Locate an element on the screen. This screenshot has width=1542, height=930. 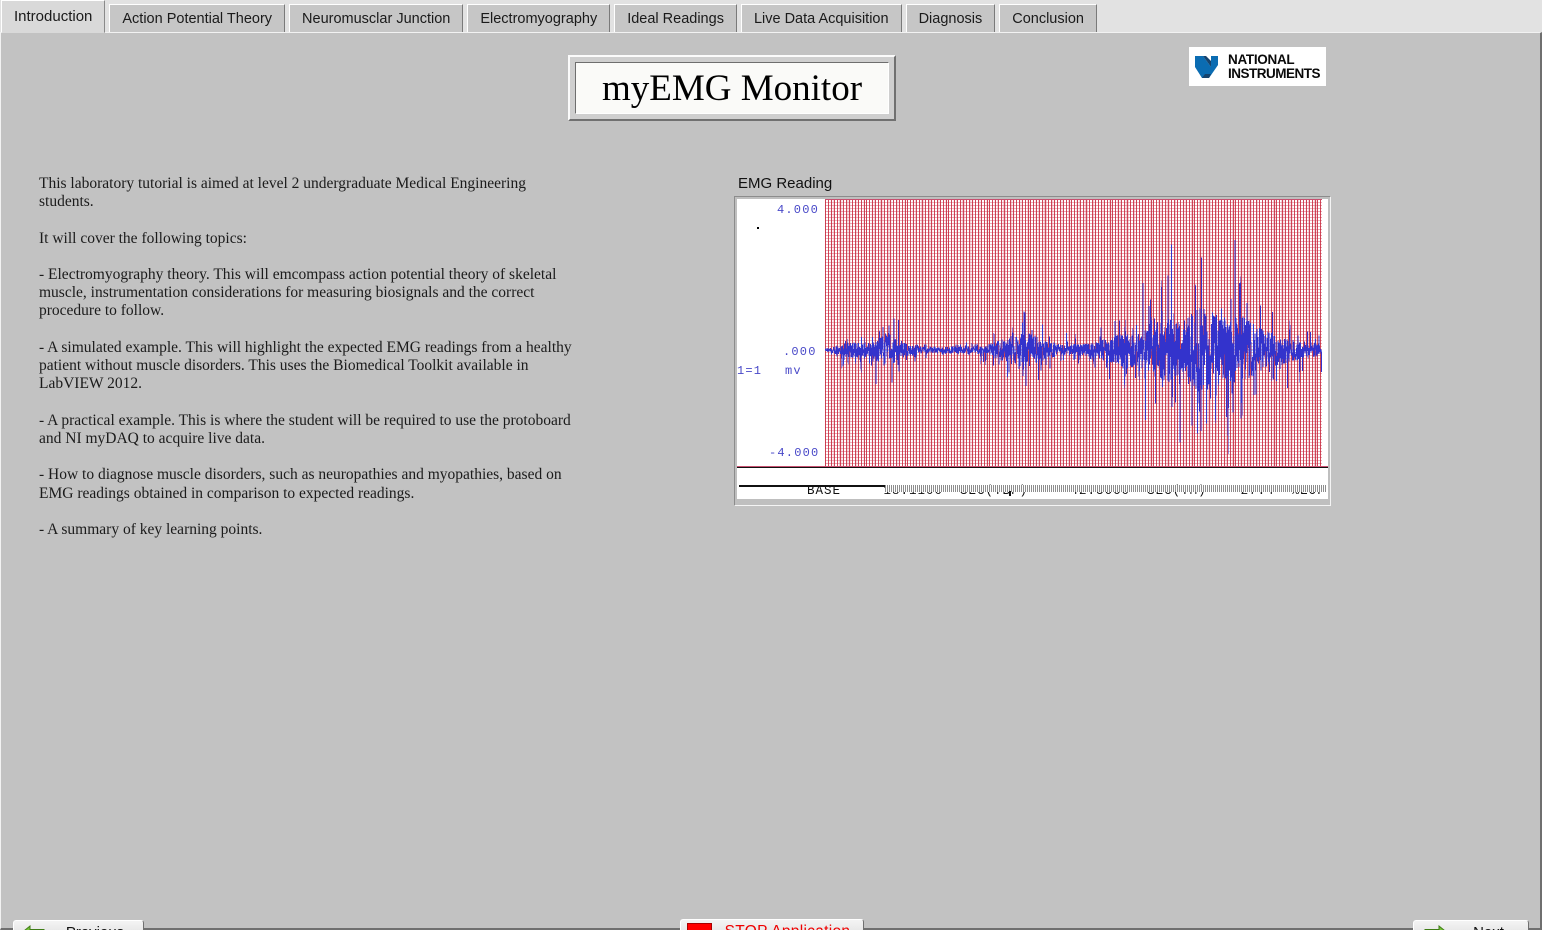
emg-waveform is located at coordinates (1073, 346).